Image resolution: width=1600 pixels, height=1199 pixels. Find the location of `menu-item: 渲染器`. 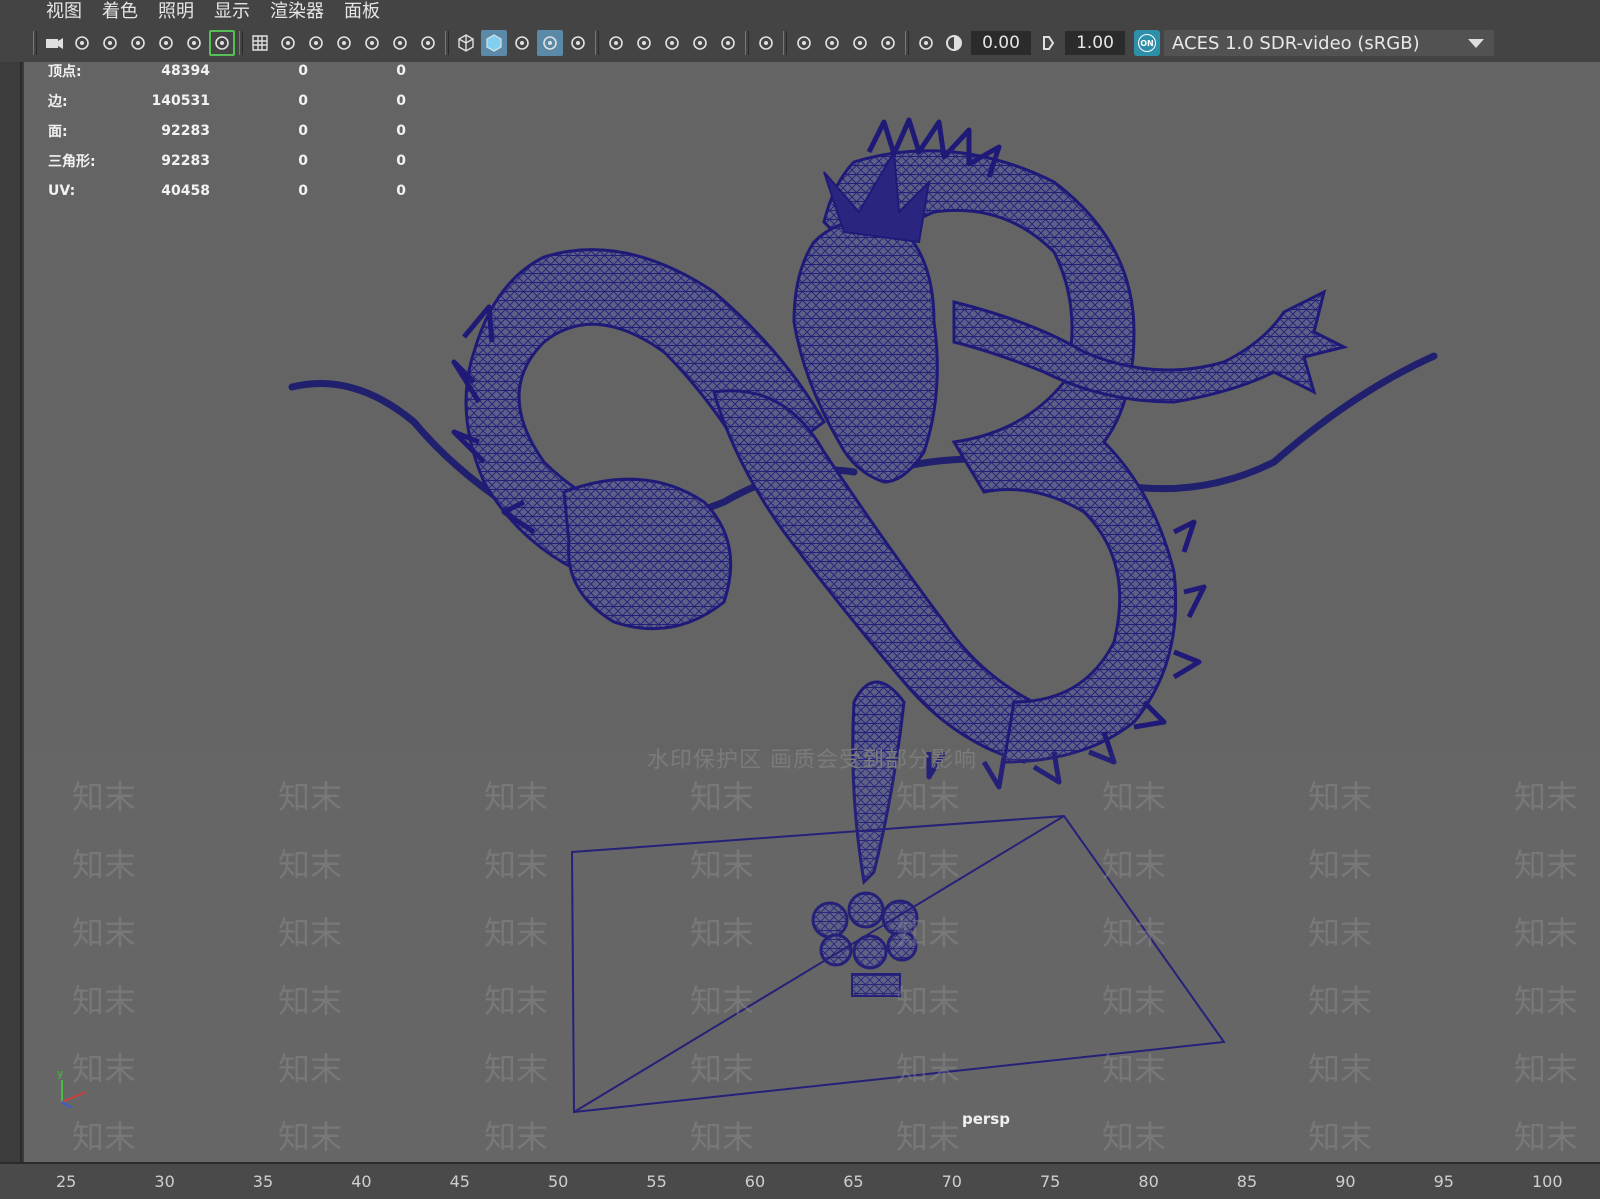

menu-item: 渲染器 is located at coordinates (297, 12).